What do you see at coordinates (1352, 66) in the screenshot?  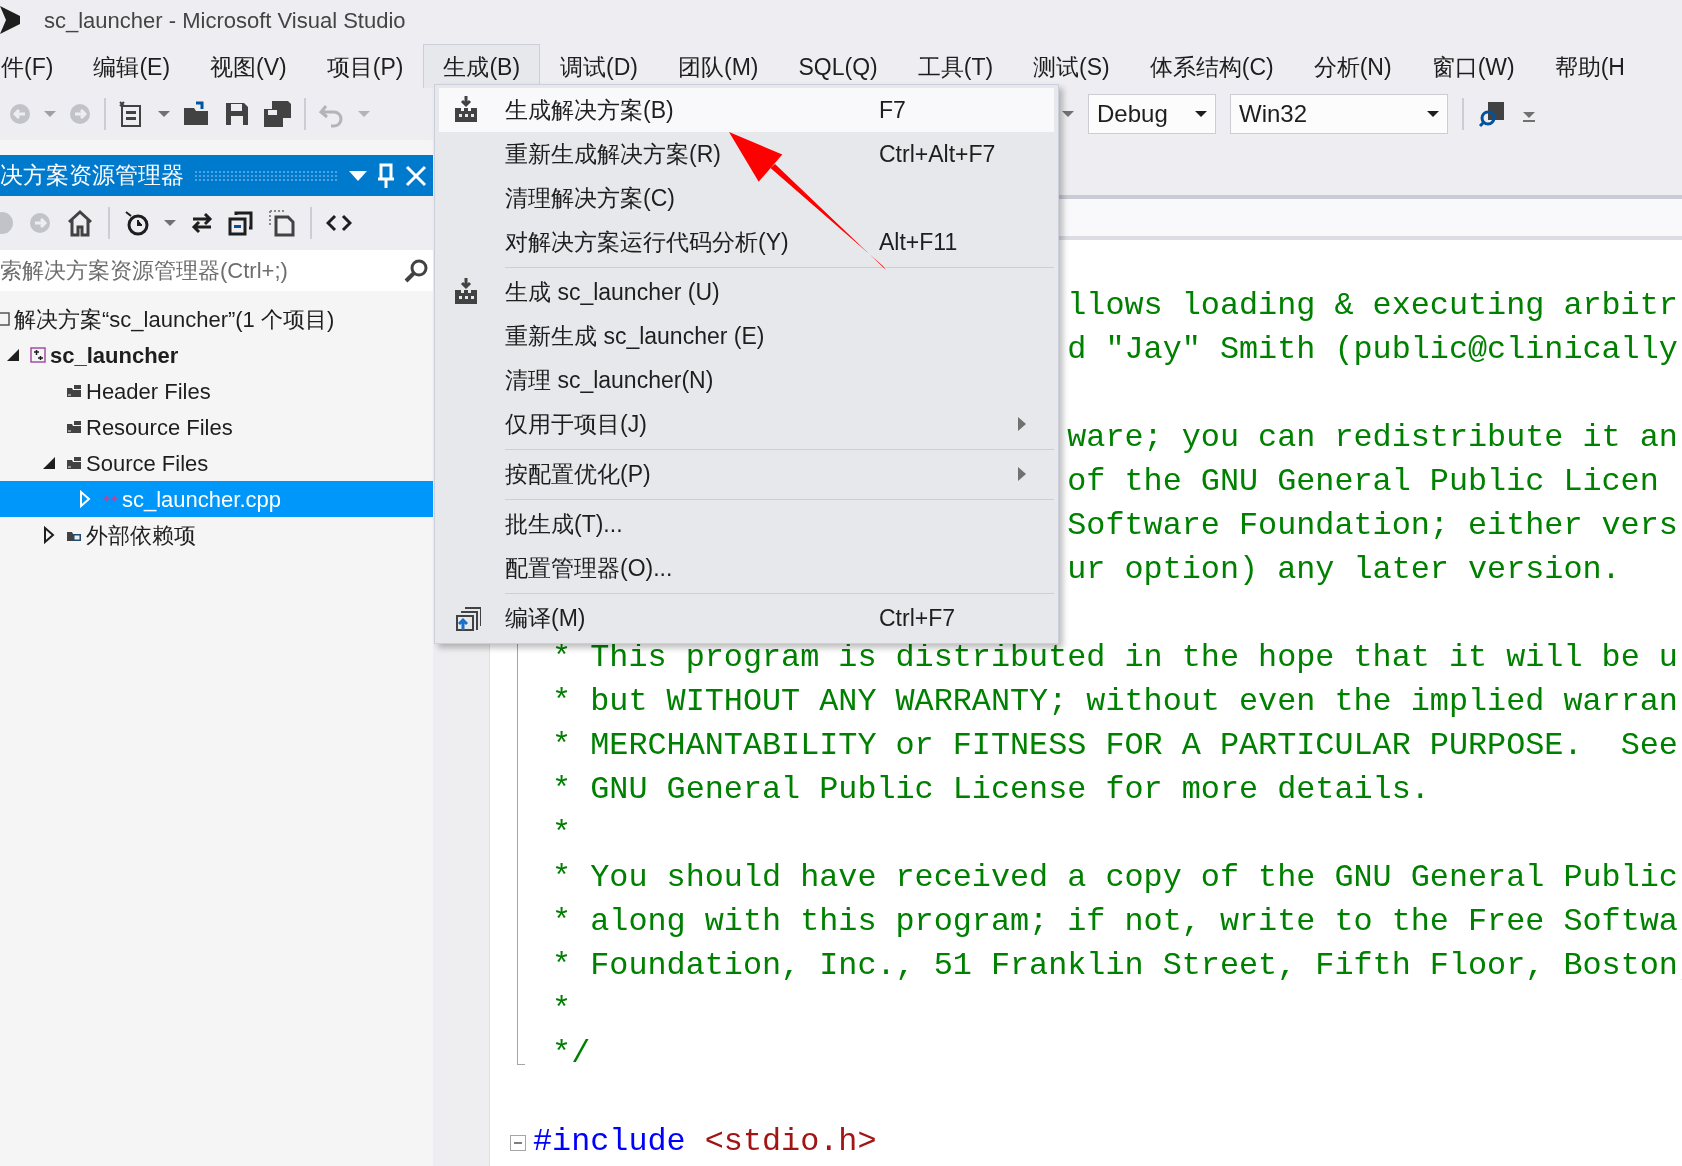 I see `menu-item: 分析(N)` at bounding box center [1352, 66].